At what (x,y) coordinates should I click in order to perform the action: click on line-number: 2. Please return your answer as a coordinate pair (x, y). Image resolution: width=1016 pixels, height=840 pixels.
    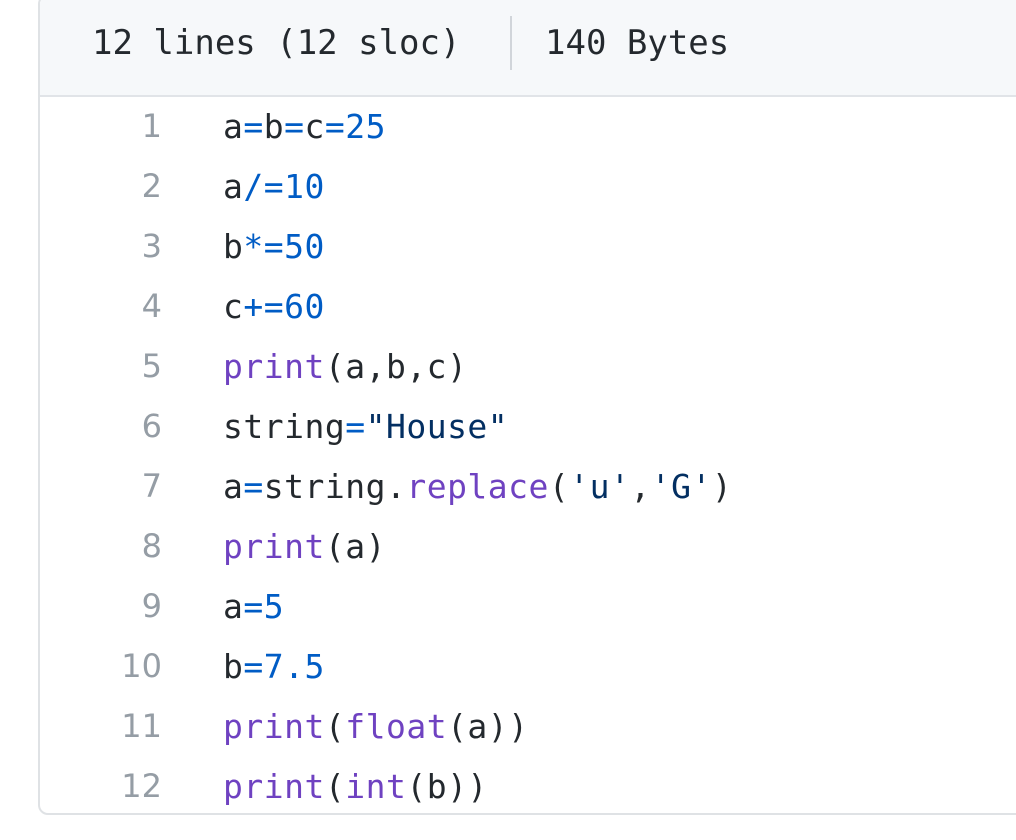
    Looking at the image, I should click on (101, 186).